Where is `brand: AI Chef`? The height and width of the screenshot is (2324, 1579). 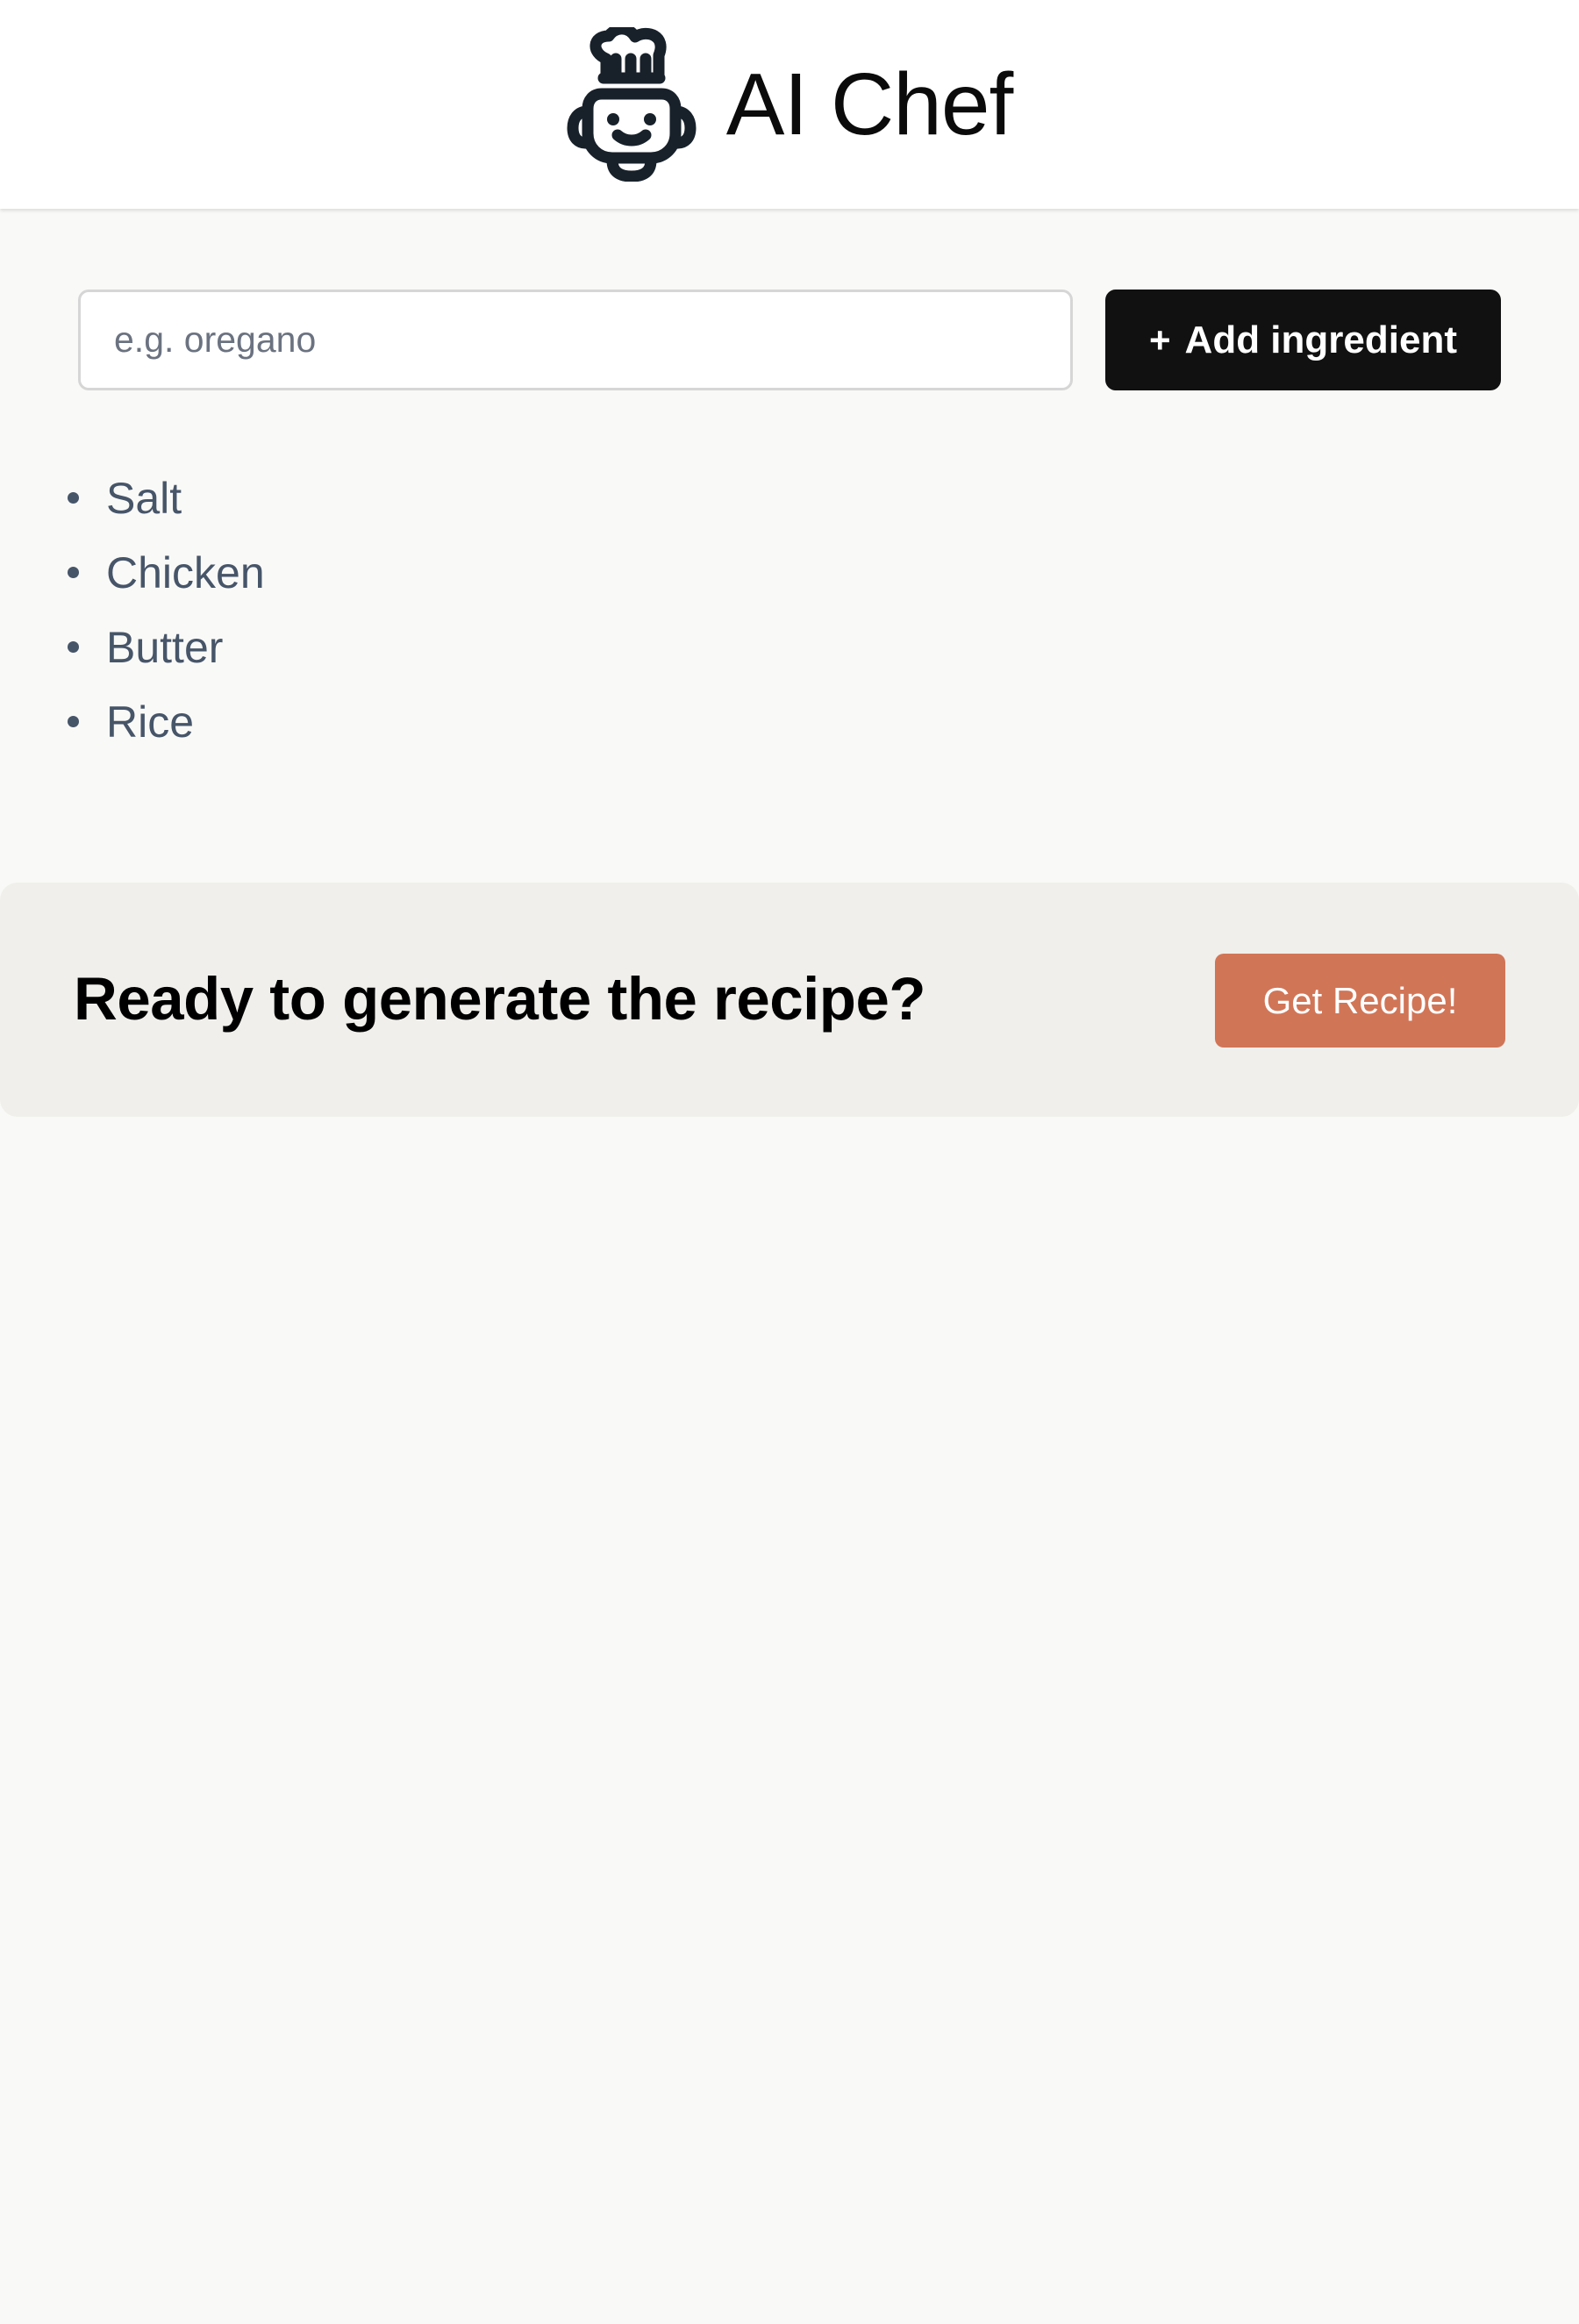 brand: AI Chef is located at coordinates (790, 104).